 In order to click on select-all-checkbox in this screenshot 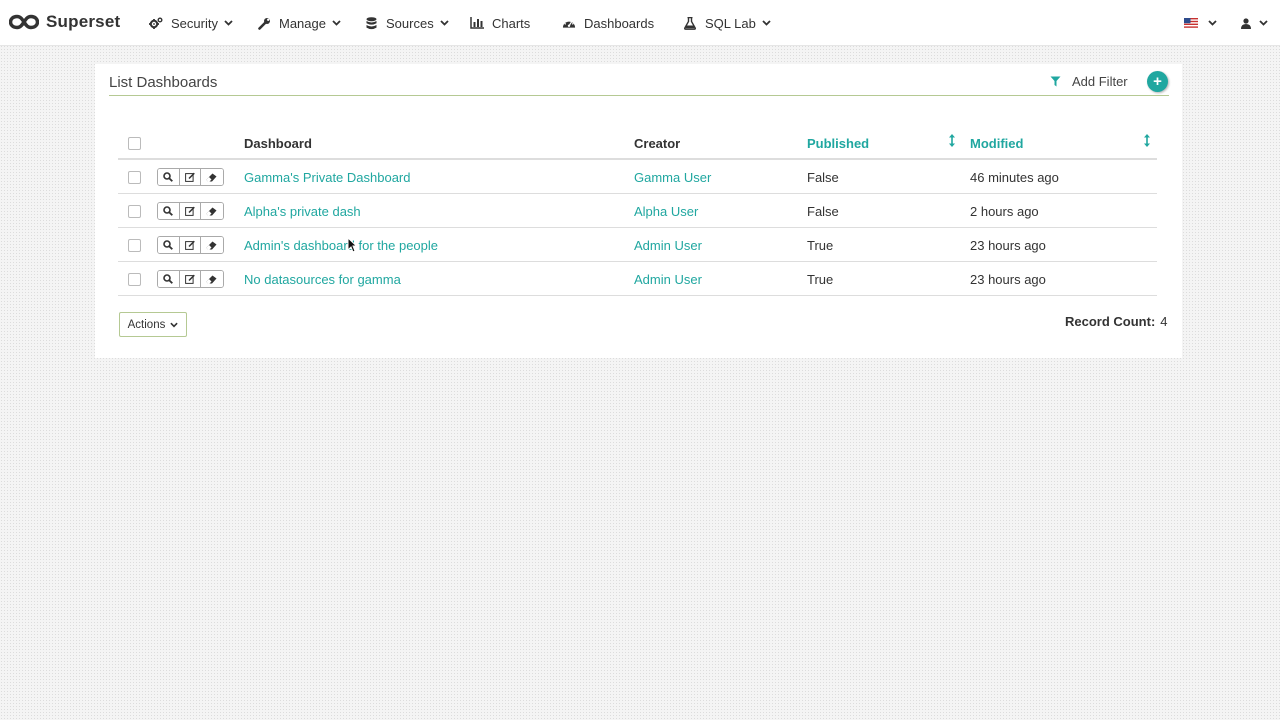, I will do `click(134, 143)`.